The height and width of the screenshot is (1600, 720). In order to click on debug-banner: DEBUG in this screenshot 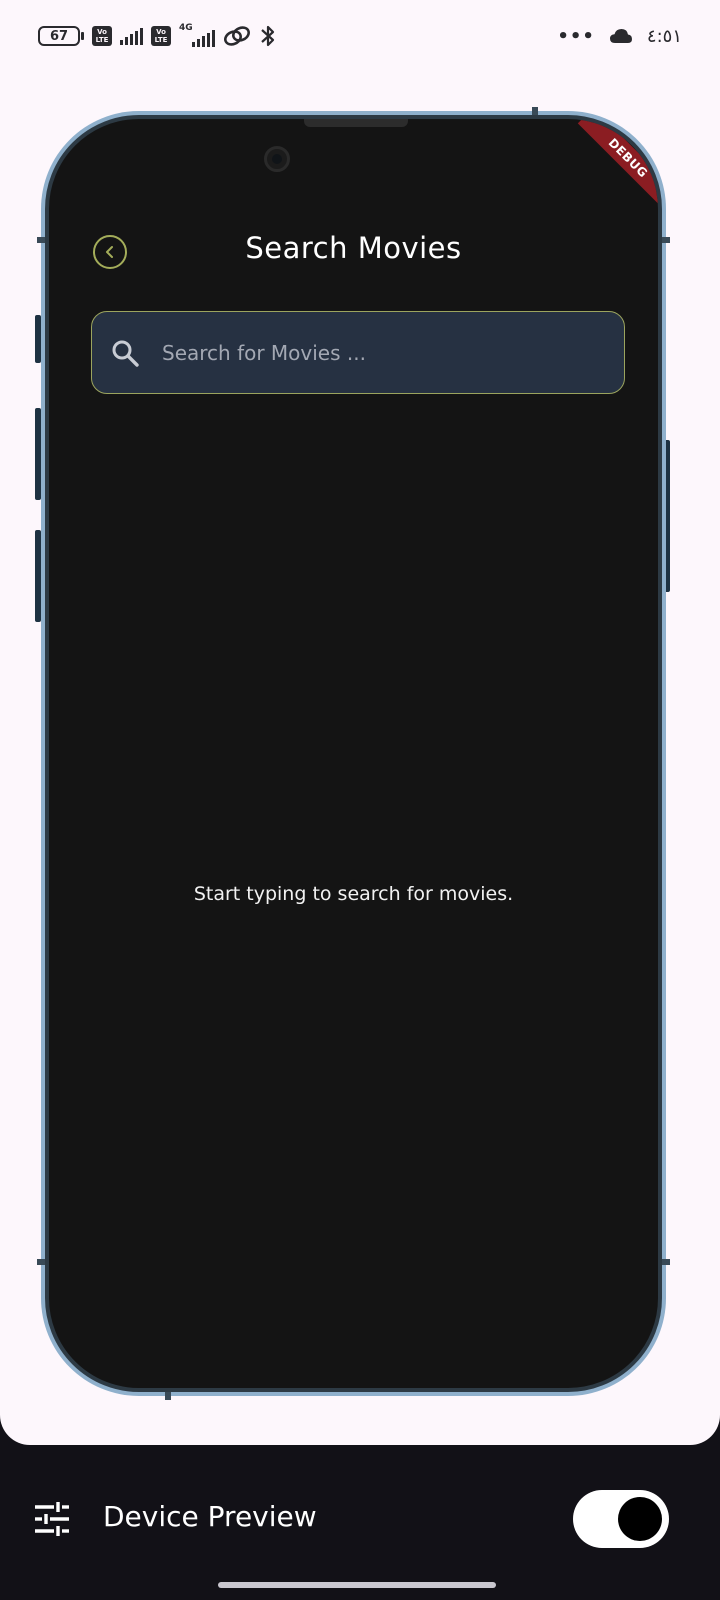, I will do `click(617, 164)`.